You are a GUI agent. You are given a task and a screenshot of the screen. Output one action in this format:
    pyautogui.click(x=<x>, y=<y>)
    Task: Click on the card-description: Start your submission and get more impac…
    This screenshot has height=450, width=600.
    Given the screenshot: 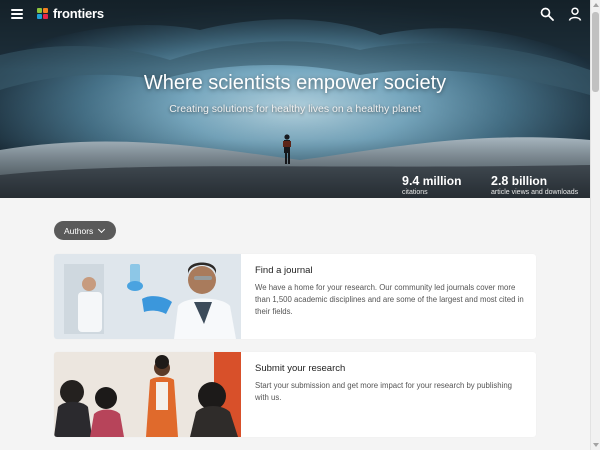 What is the action you would take?
    pyautogui.click(x=383, y=391)
    